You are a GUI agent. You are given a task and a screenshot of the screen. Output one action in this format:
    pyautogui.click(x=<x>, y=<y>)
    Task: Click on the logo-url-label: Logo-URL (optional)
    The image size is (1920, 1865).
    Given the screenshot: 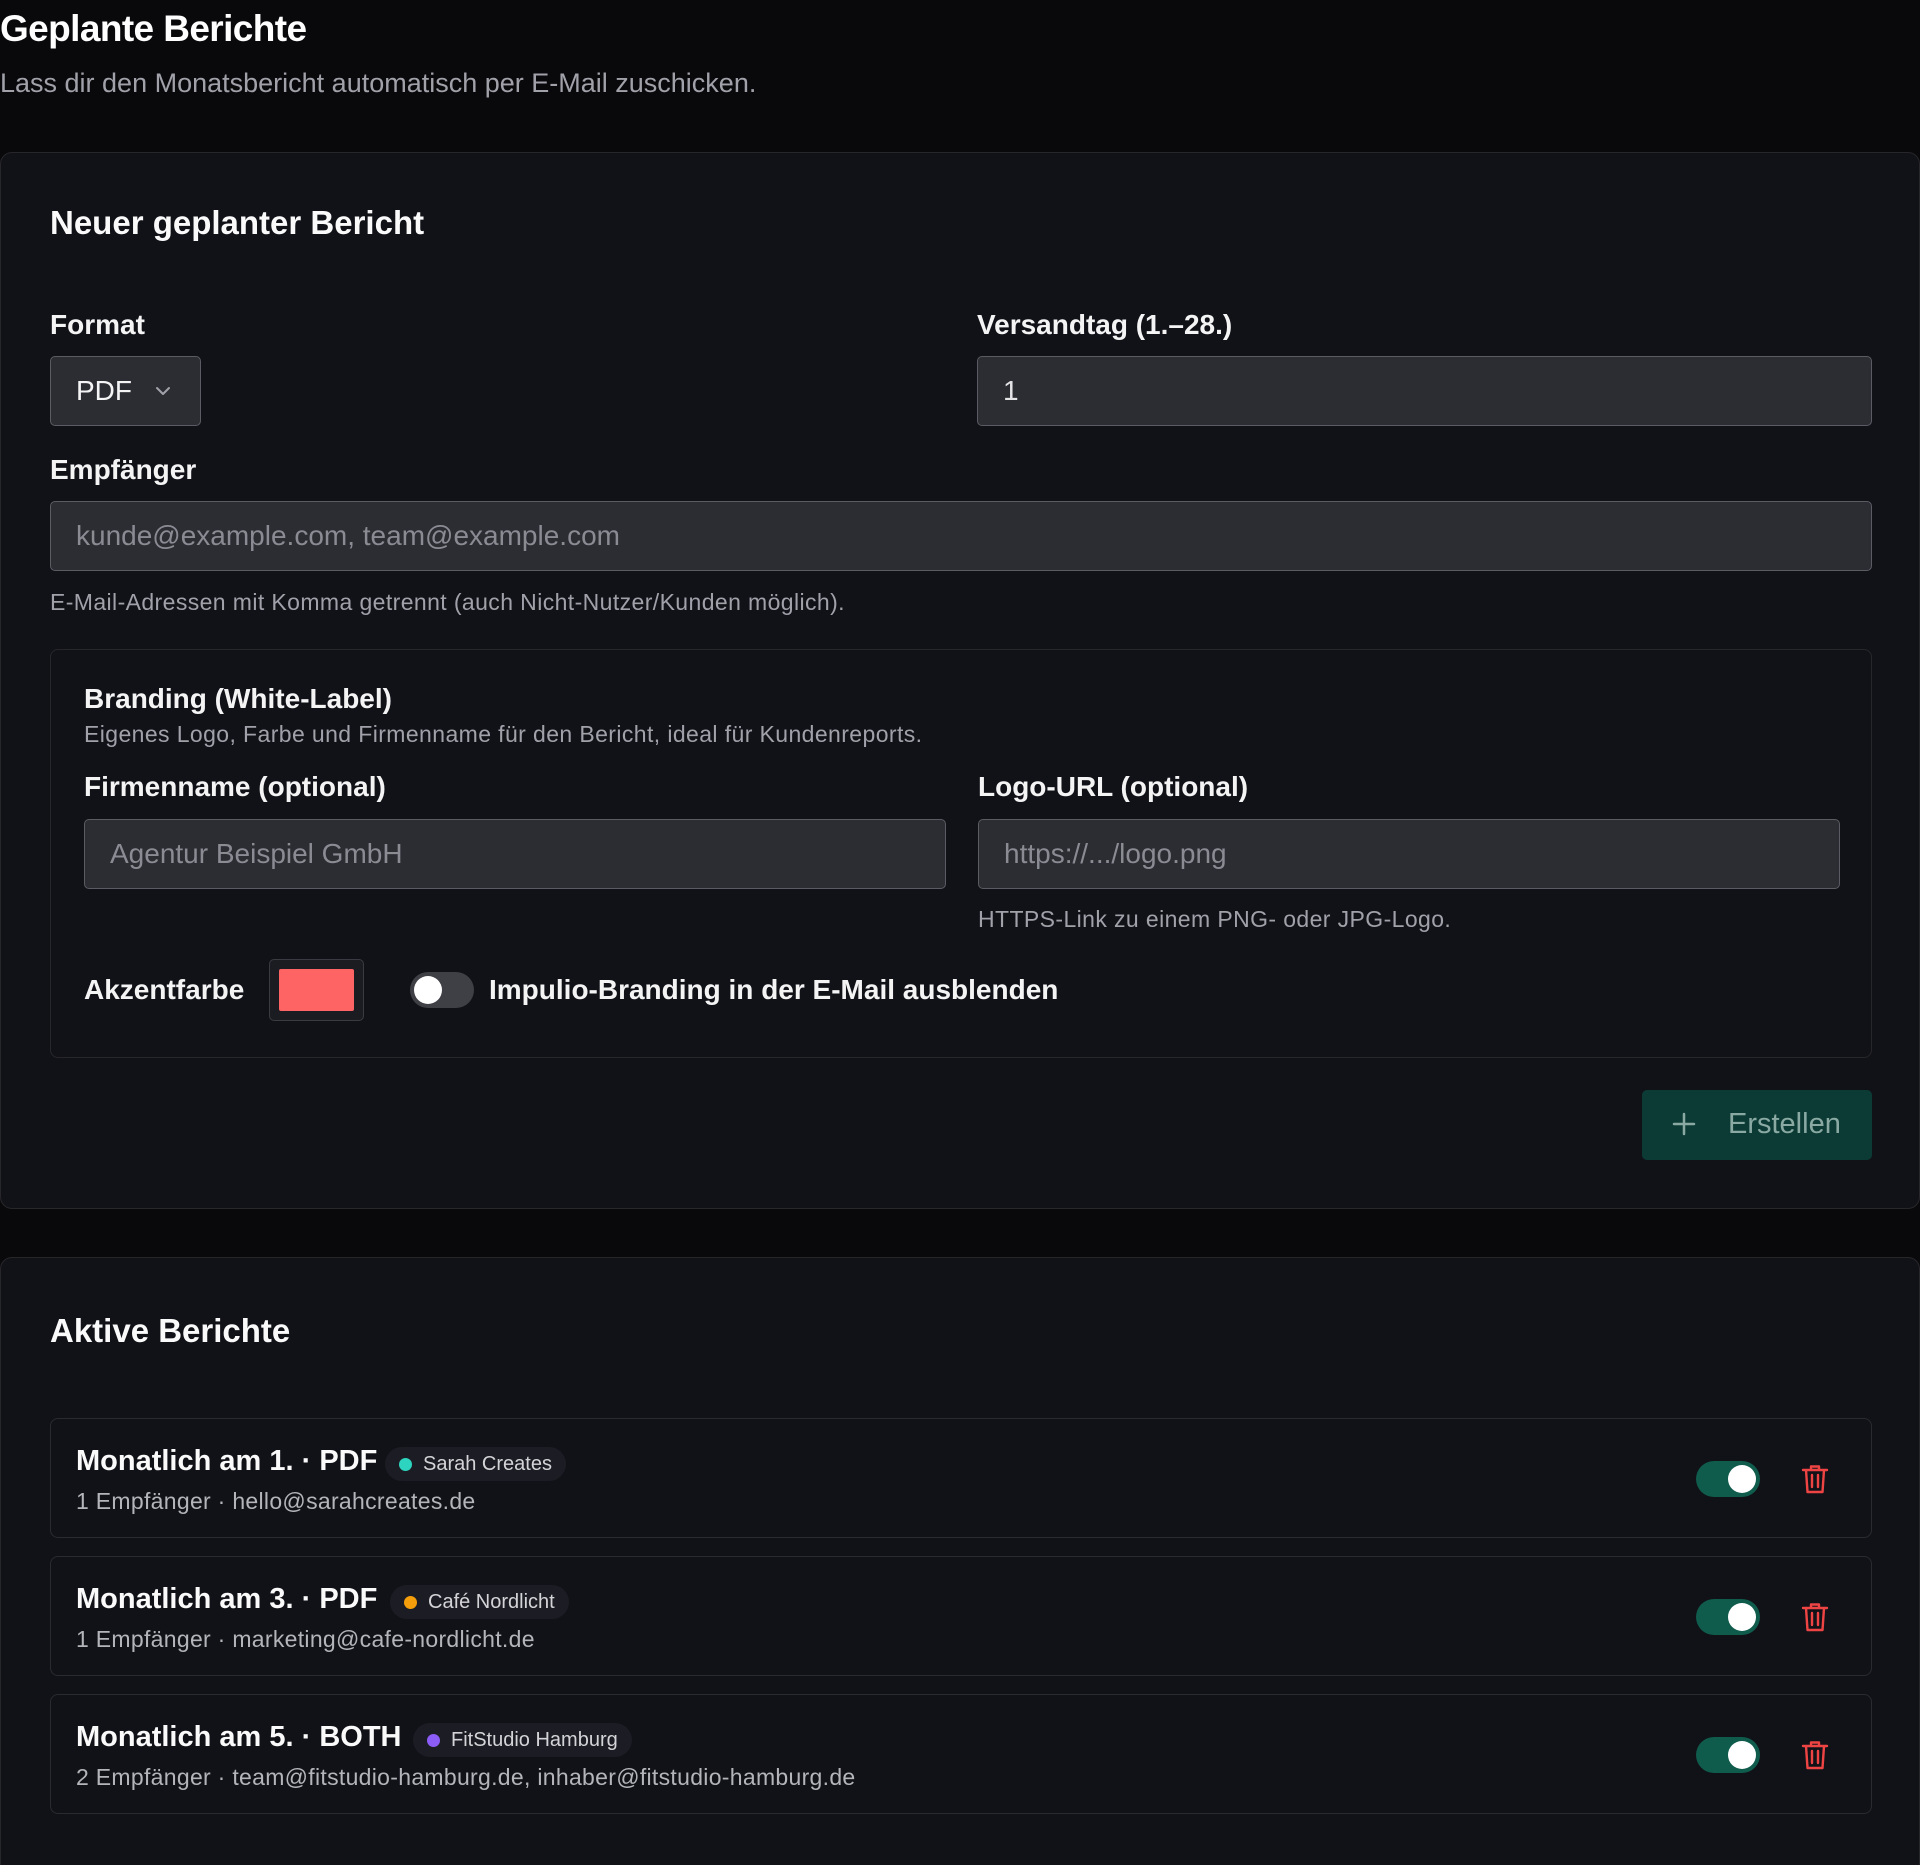 What is the action you would take?
    pyautogui.click(x=1113, y=786)
    